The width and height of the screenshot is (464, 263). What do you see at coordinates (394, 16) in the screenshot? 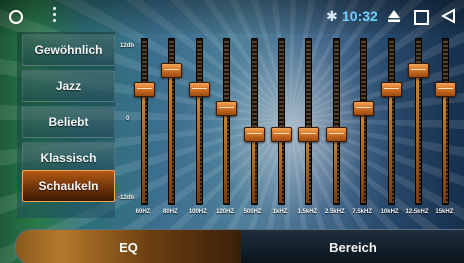
I see `eject-icon` at bounding box center [394, 16].